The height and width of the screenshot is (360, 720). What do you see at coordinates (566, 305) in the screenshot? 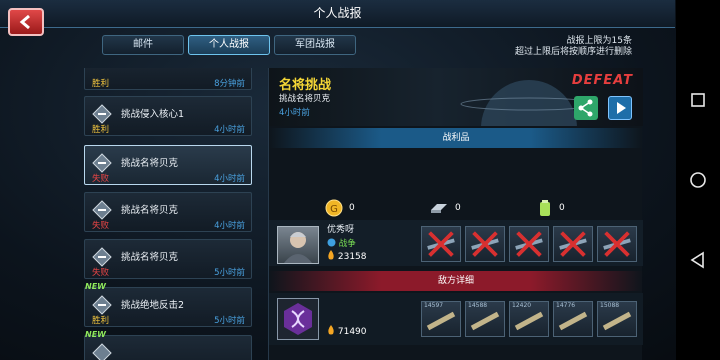
I see `enemy-unit-power: 14776` at bounding box center [566, 305].